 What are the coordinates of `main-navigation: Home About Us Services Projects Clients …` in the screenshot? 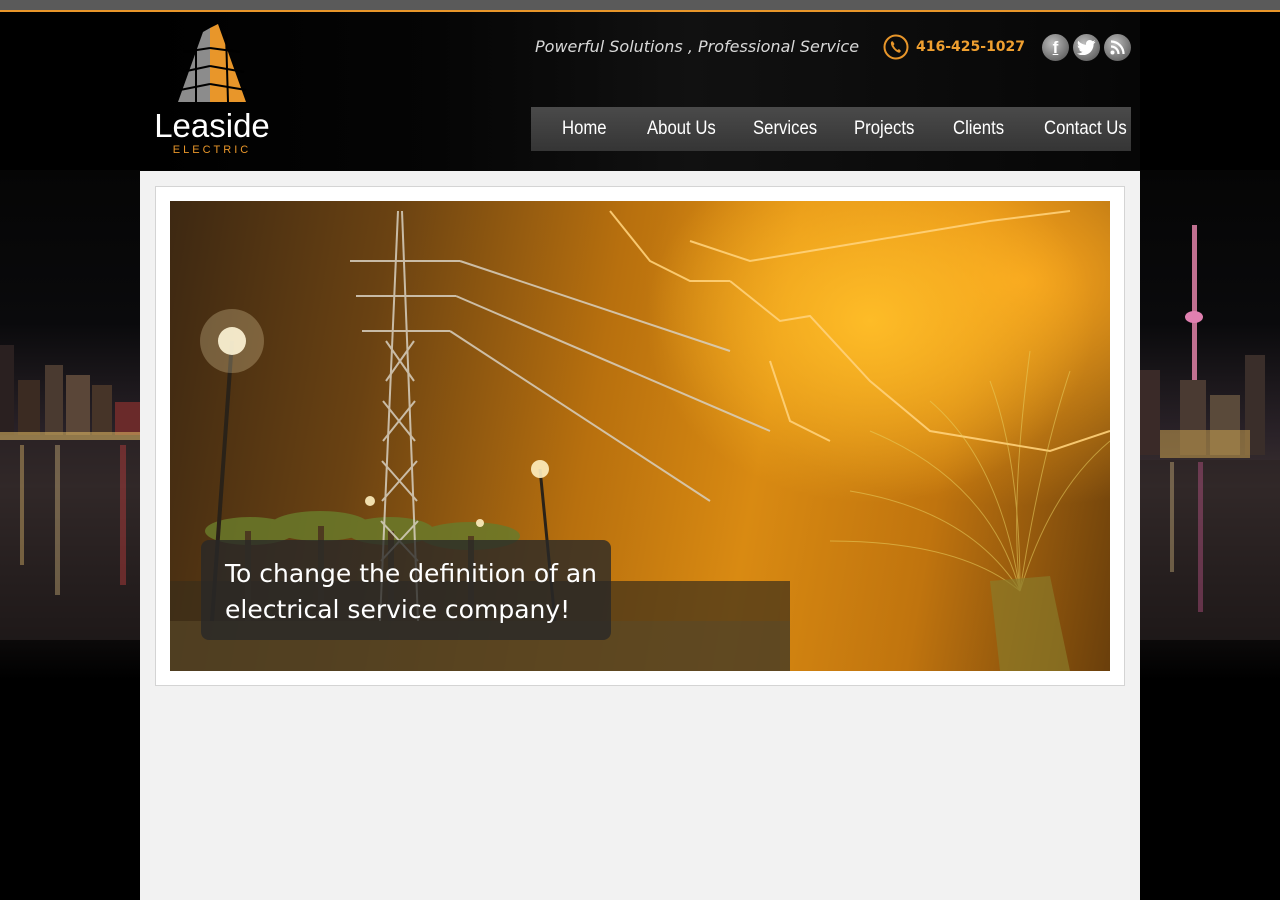 It's located at (831, 129).